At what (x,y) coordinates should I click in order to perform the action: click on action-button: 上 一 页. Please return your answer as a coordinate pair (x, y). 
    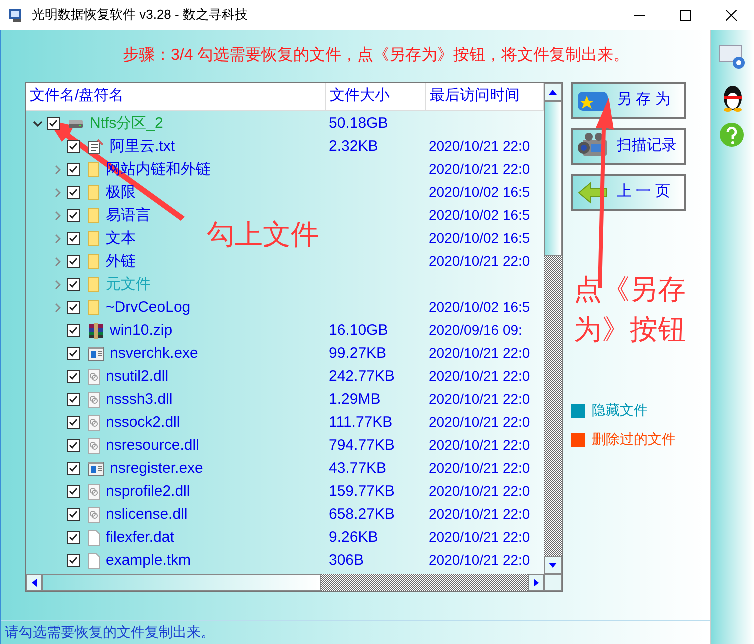
    Looking at the image, I should click on (628, 192).